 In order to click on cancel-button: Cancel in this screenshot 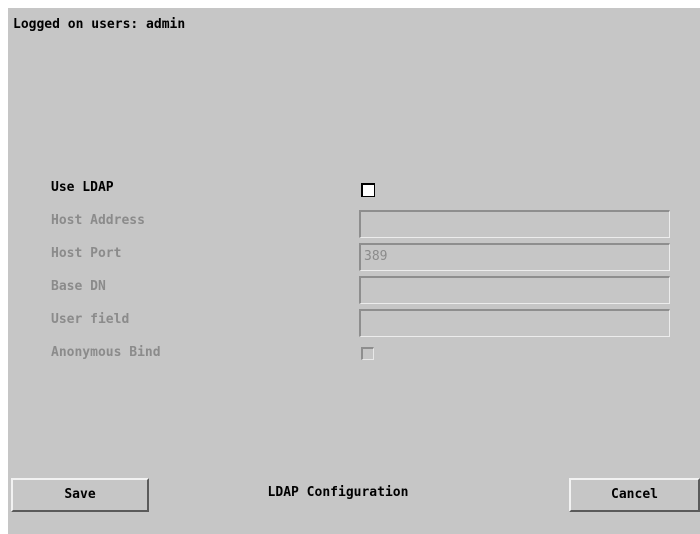, I will do `click(634, 495)`.